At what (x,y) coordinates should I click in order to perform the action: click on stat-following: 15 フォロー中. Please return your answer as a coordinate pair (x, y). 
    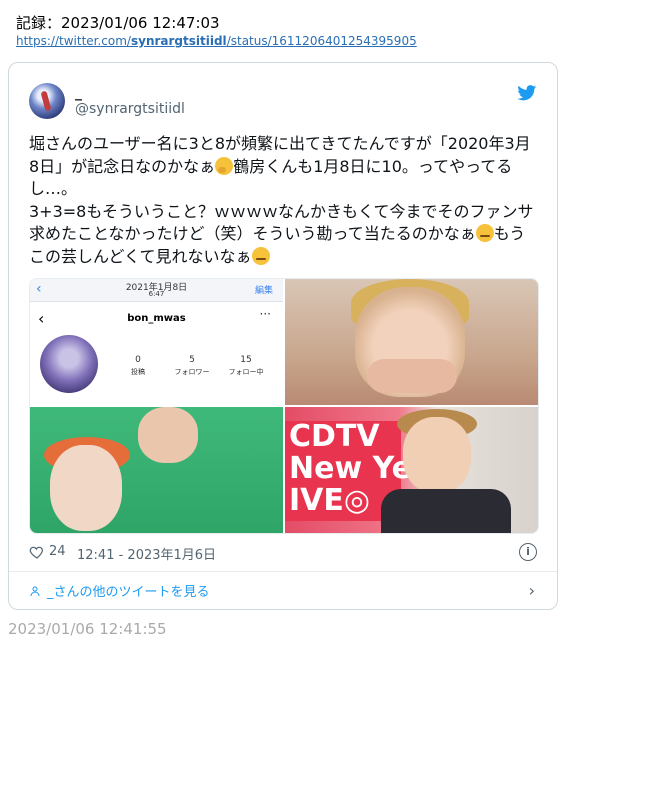
    Looking at the image, I should click on (246, 366).